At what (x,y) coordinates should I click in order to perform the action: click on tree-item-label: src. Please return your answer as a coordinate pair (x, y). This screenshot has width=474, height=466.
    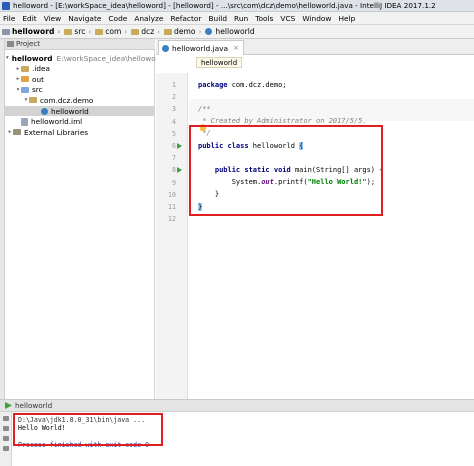
    Looking at the image, I should click on (37, 90).